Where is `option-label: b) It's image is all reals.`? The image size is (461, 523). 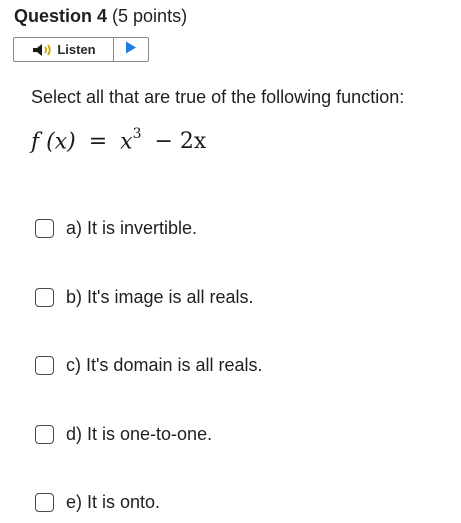
option-label: b) It's image is all reals. is located at coordinates (160, 297).